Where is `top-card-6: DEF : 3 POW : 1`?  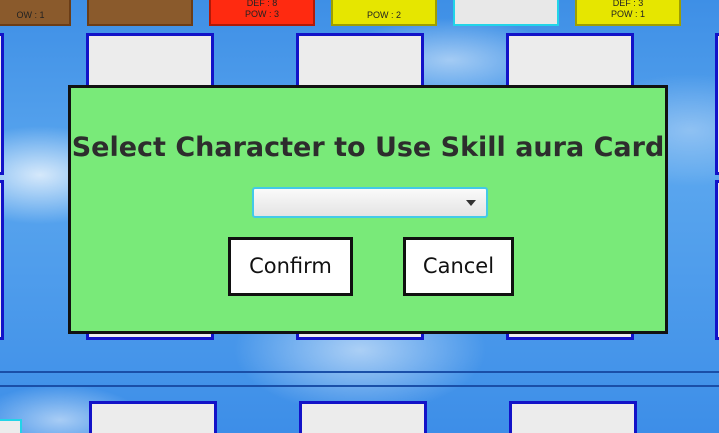
top-card-6: DEF : 3 POW : 1 is located at coordinates (628, 13).